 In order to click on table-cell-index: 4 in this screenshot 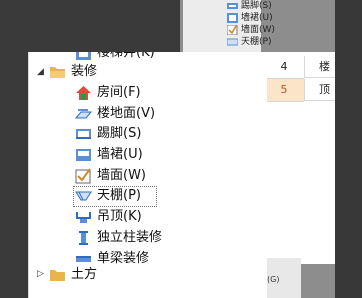, I will do `click(284, 67)`.